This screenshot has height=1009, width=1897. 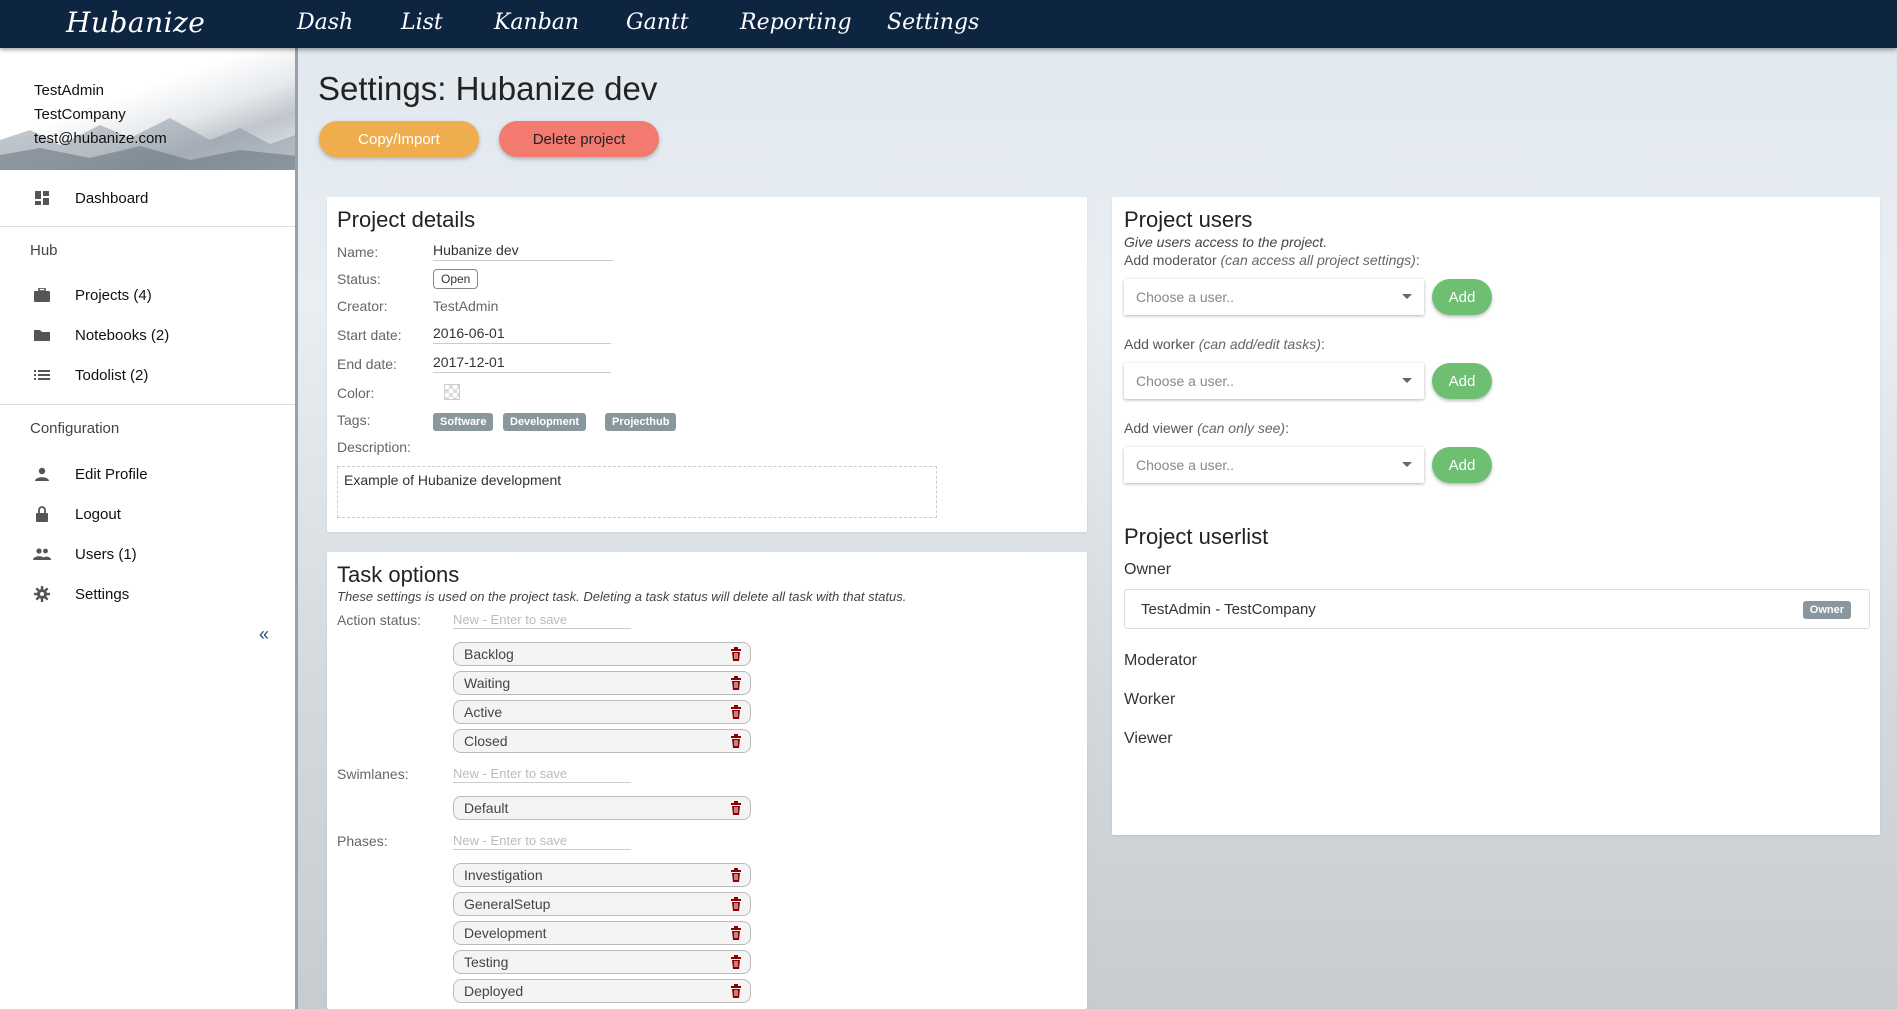 What do you see at coordinates (362, 306) in the screenshot?
I see `creator-label: Creator:` at bounding box center [362, 306].